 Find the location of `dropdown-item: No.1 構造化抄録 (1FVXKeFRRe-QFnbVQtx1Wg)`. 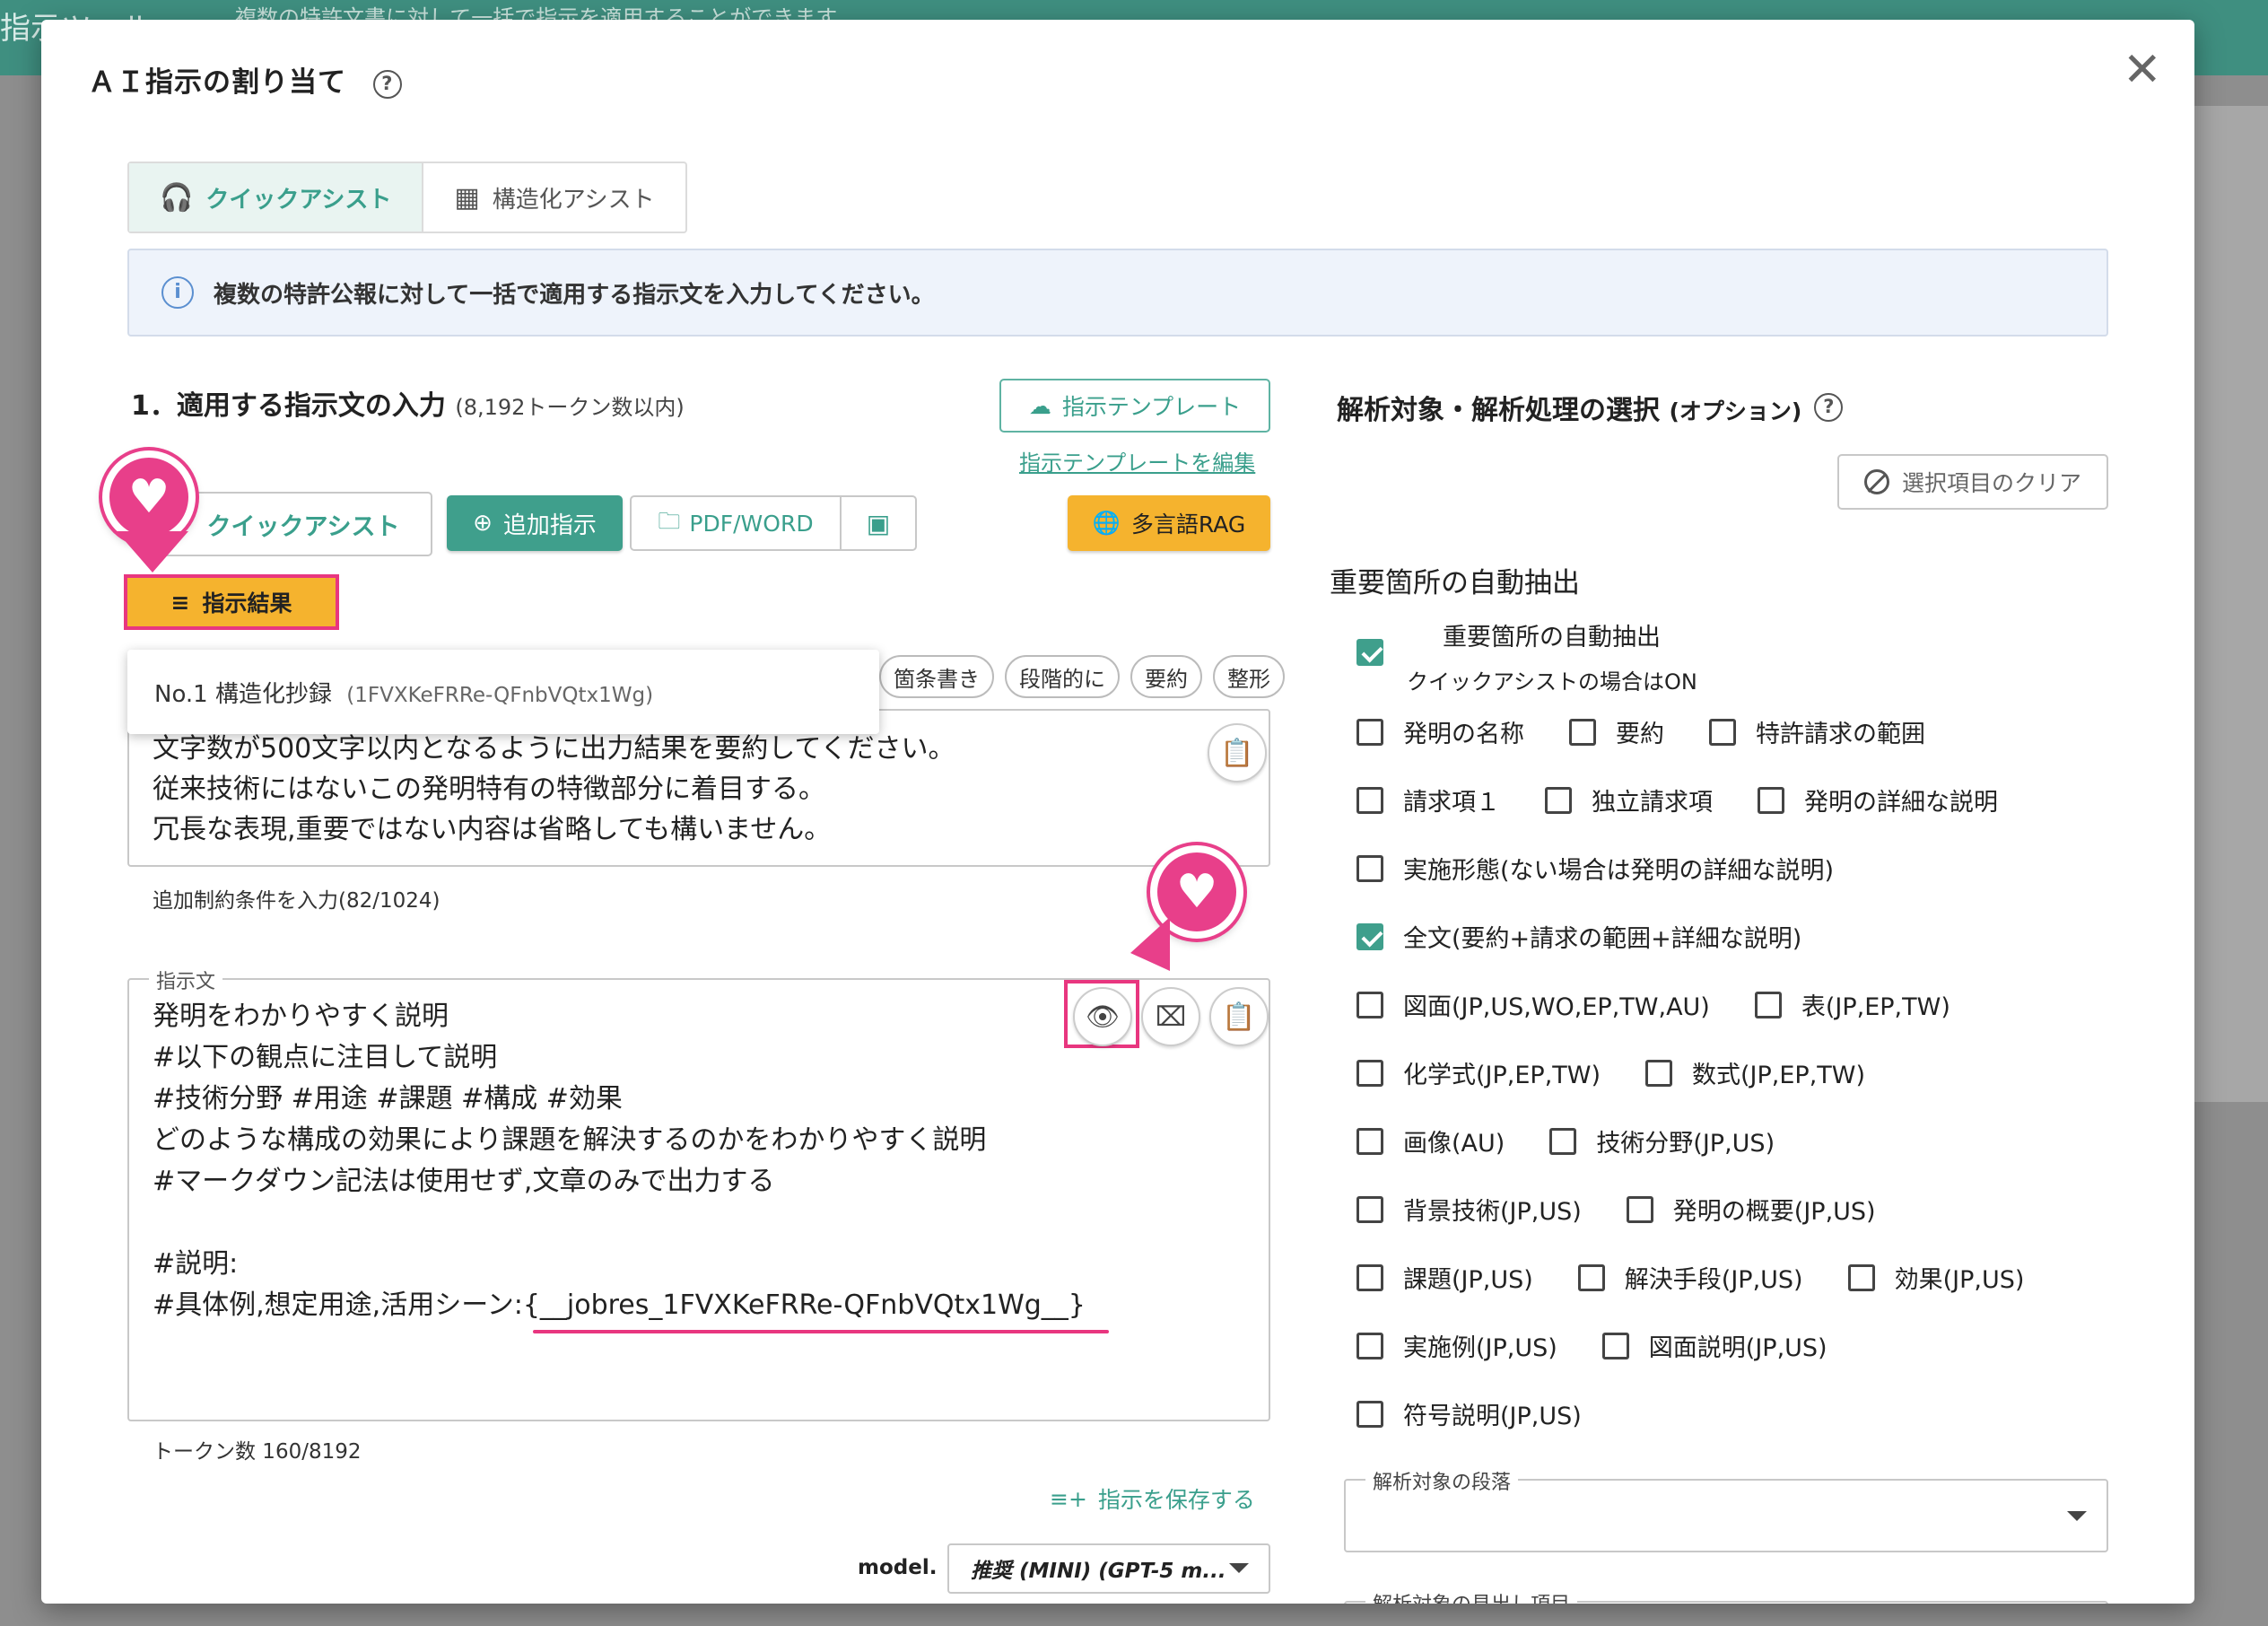

dropdown-item: No.1 構造化抄録 (1FVXKeFRRe-QFnbVQtx1Wg) is located at coordinates (403, 692).